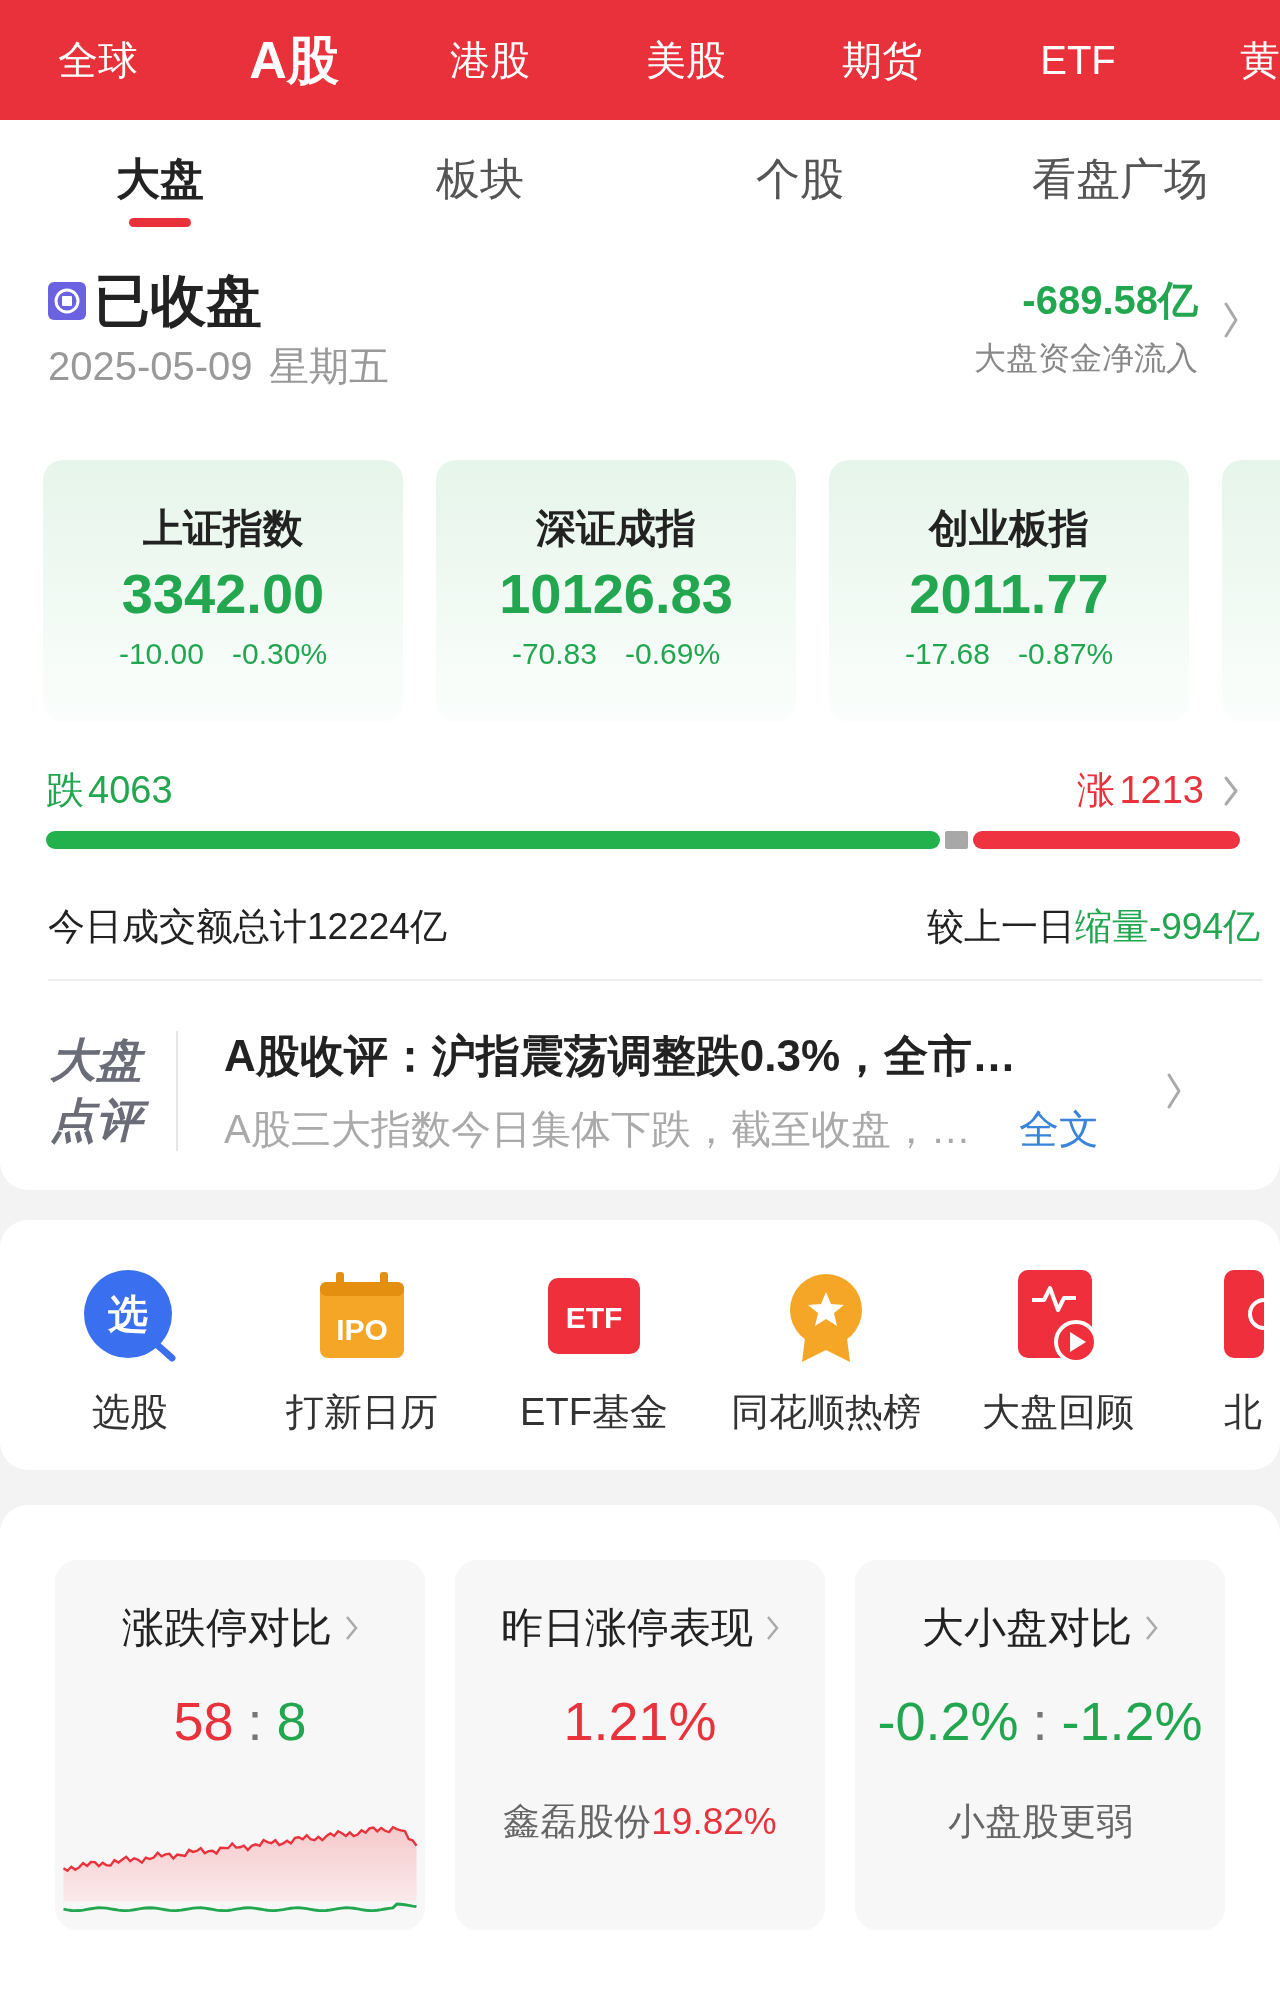  I want to click on weekday-text: 星期五, so click(328, 366).